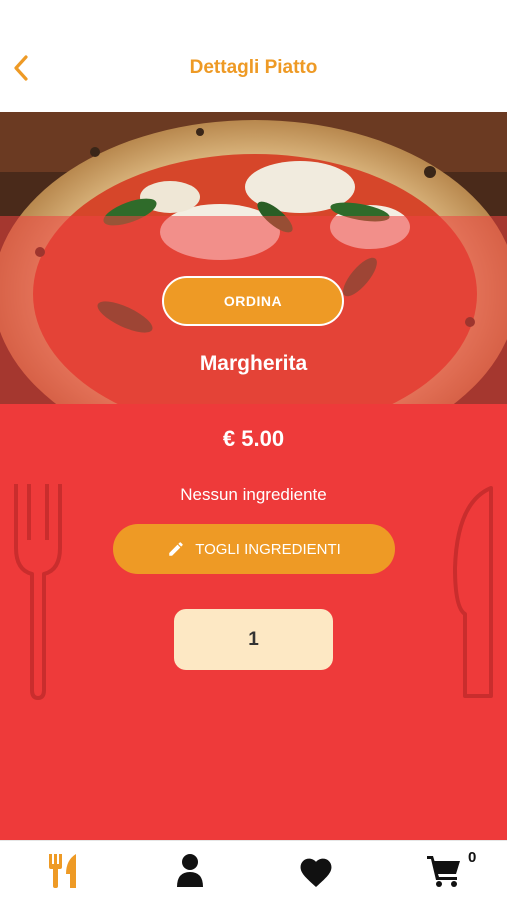 This screenshot has height=900, width=507. I want to click on fork-knife-icon, so click(62, 871).